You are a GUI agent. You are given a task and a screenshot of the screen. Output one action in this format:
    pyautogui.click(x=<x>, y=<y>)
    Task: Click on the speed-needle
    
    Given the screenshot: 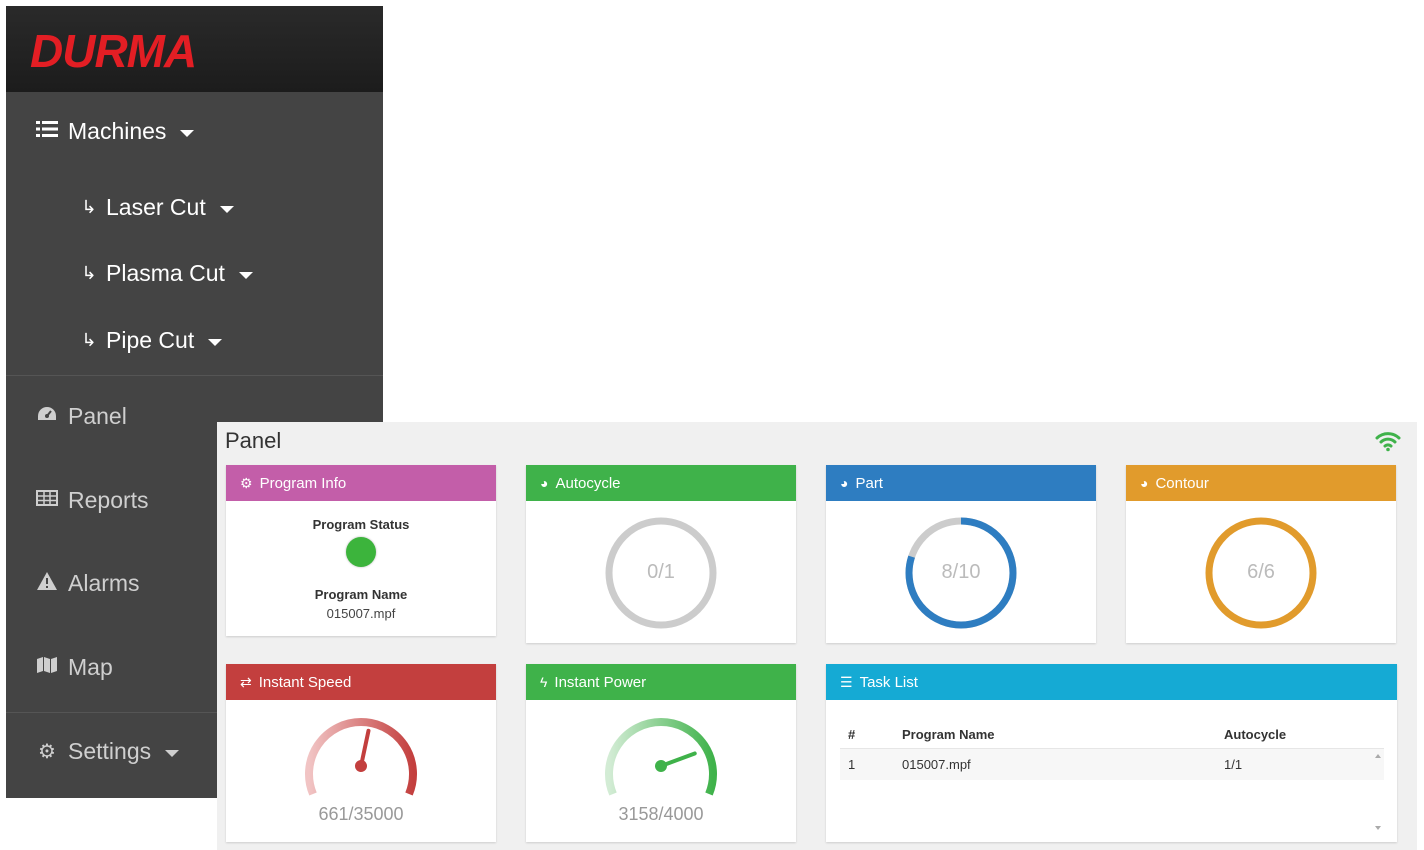 What is the action you would take?
    pyautogui.click(x=363, y=750)
    